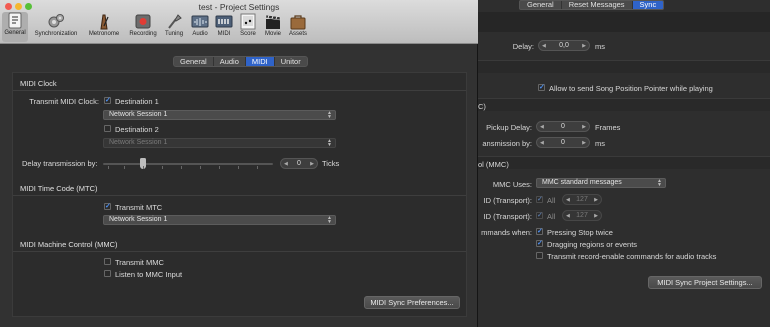 Image resolution: width=770 pixels, height=327 pixels. I want to click on delay-unit: ms, so click(600, 46).